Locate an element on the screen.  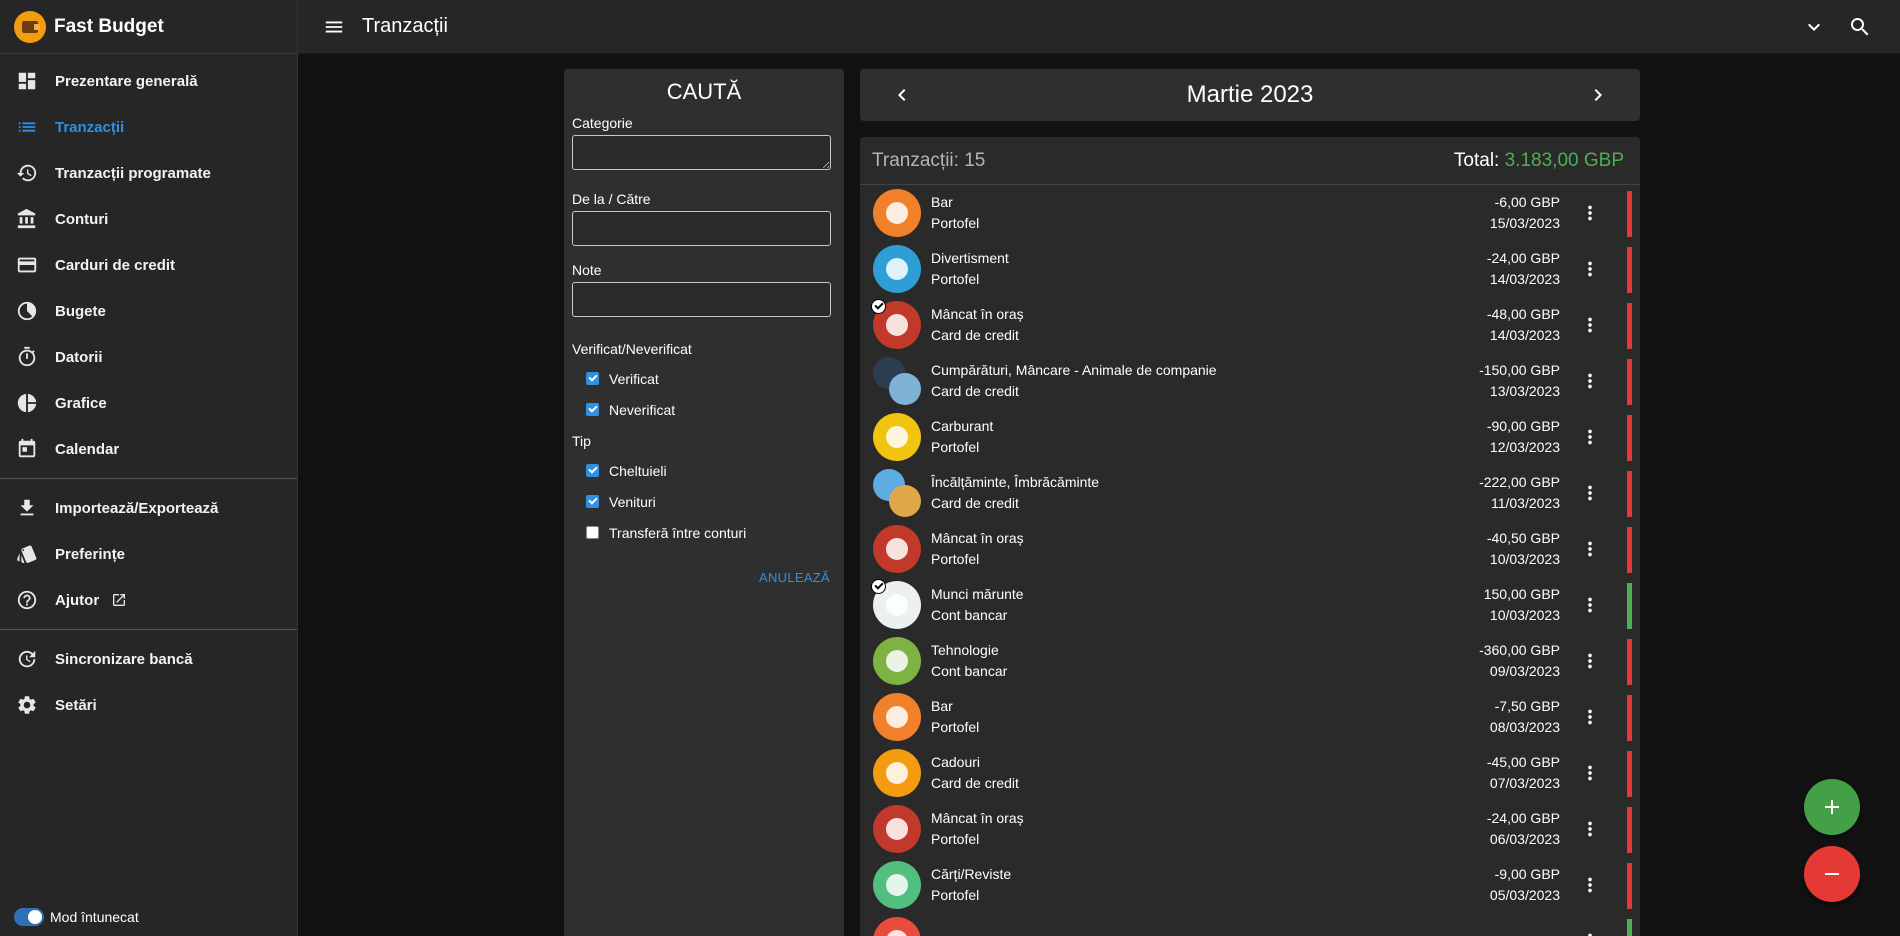
dark-mode-switch is located at coordinates (29, 917).